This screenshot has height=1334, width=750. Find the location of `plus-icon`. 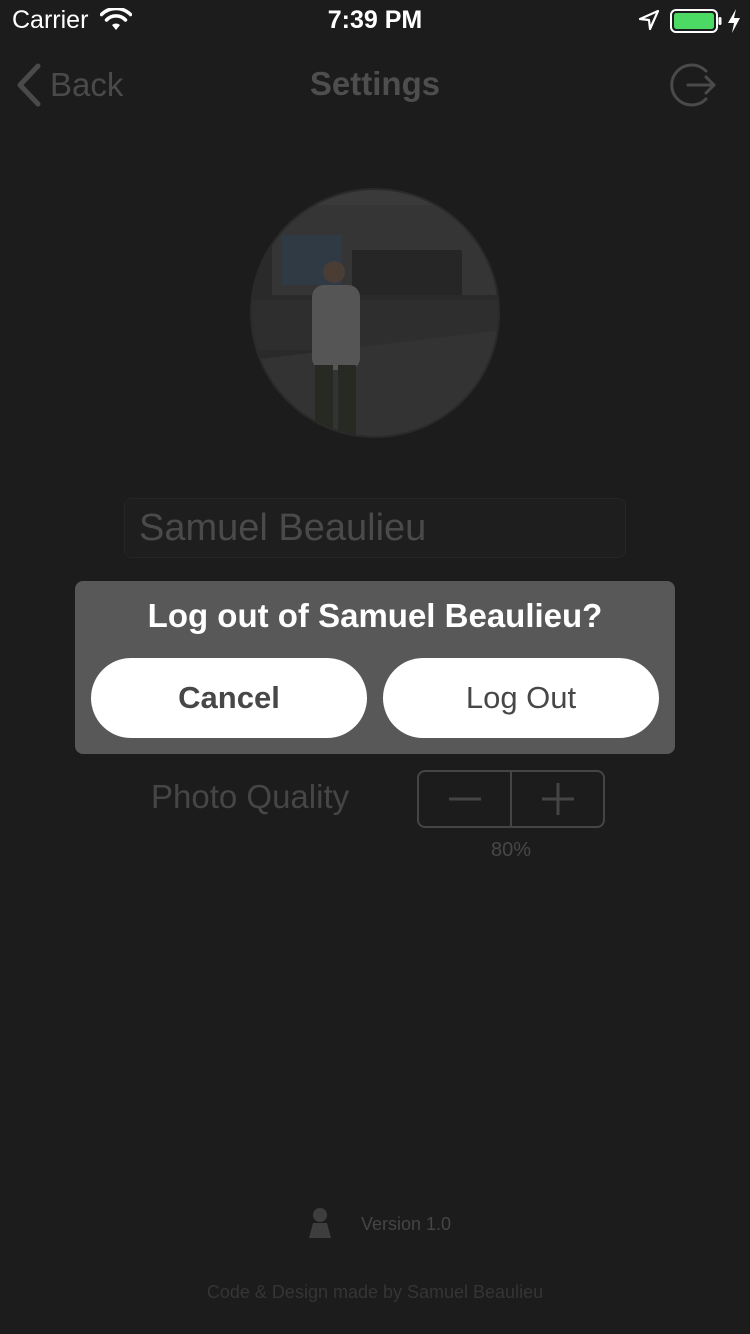

plus-icon is located at coordinates (557, 799).